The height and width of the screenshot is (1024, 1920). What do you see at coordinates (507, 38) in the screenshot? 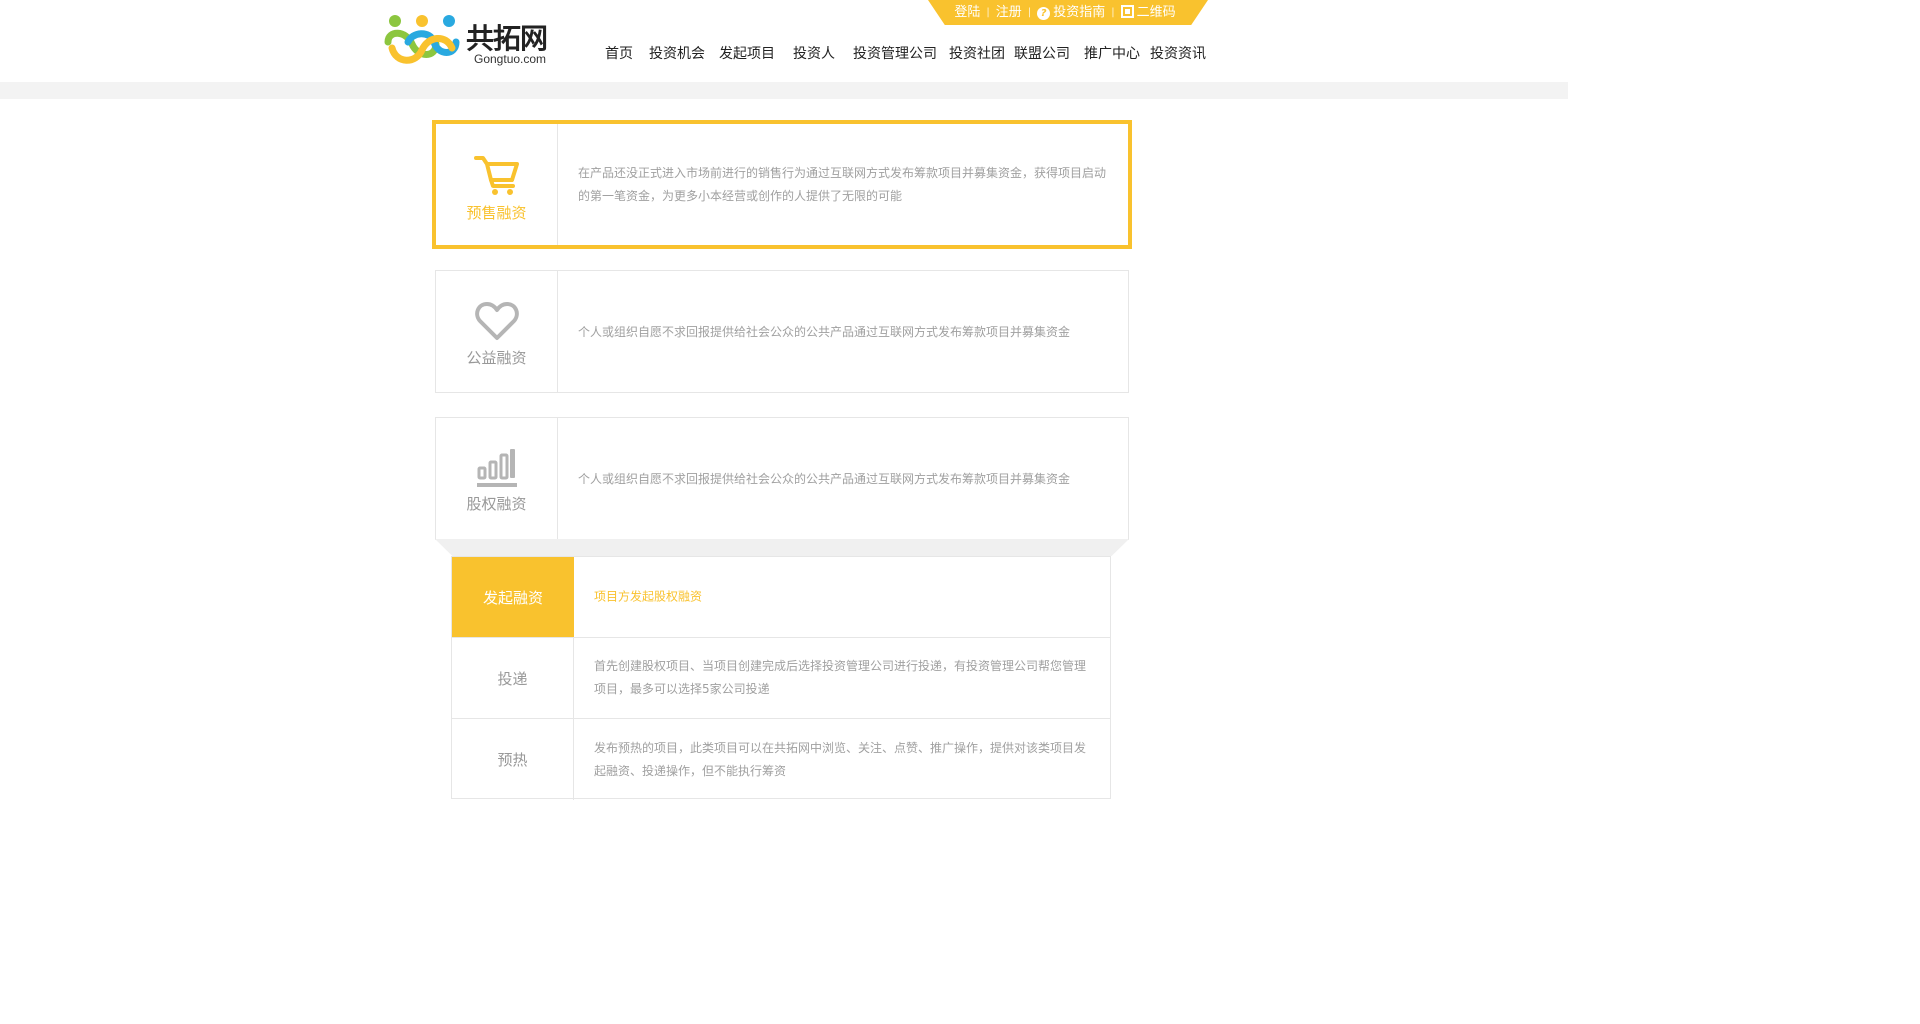
I see `logo-text: 共拓网` at bounding box center [507, 38].